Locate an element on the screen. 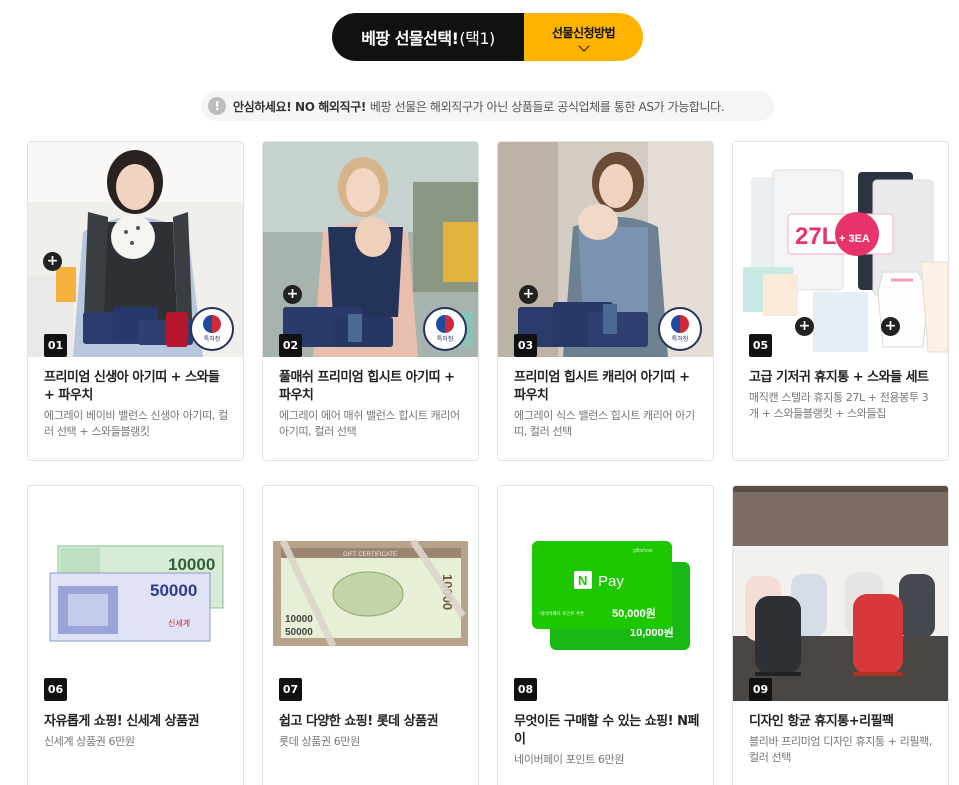  product-image: GIFT CERTIFICATE 10000 50000 10000 07 is located at coordinates (370, 593).